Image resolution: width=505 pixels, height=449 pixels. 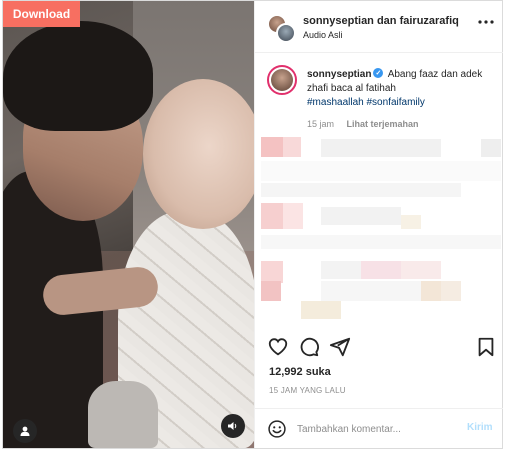 I want to click on bookmark-icon, so click(x=486, y=347).